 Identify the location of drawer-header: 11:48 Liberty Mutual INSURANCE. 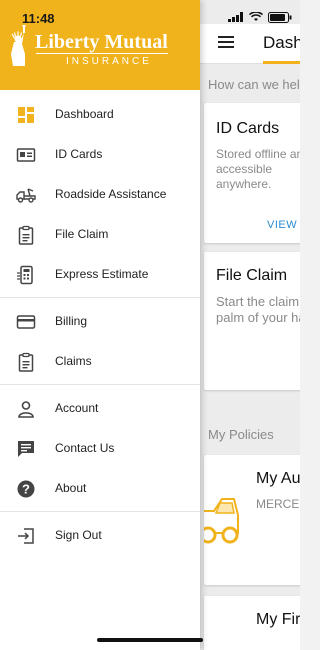
(100, 45).